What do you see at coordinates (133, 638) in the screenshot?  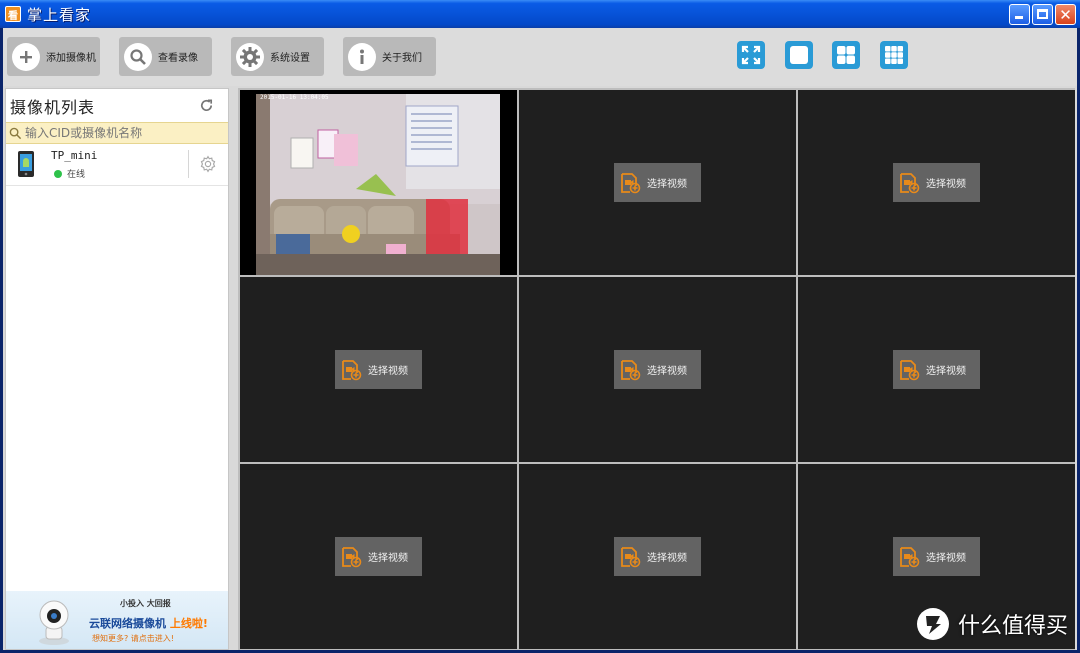 I see `promo-footer: 想知更多? 请点击进入!` at bounding box center [133, 638].